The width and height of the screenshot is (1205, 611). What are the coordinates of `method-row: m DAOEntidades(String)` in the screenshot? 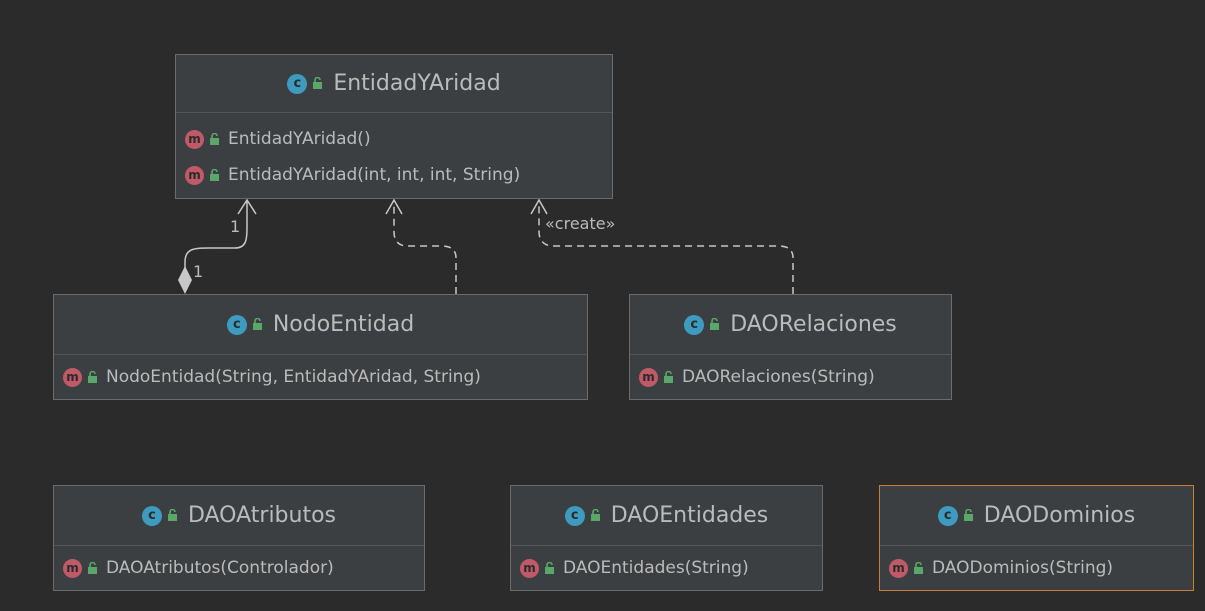 It's located at (666, 568).